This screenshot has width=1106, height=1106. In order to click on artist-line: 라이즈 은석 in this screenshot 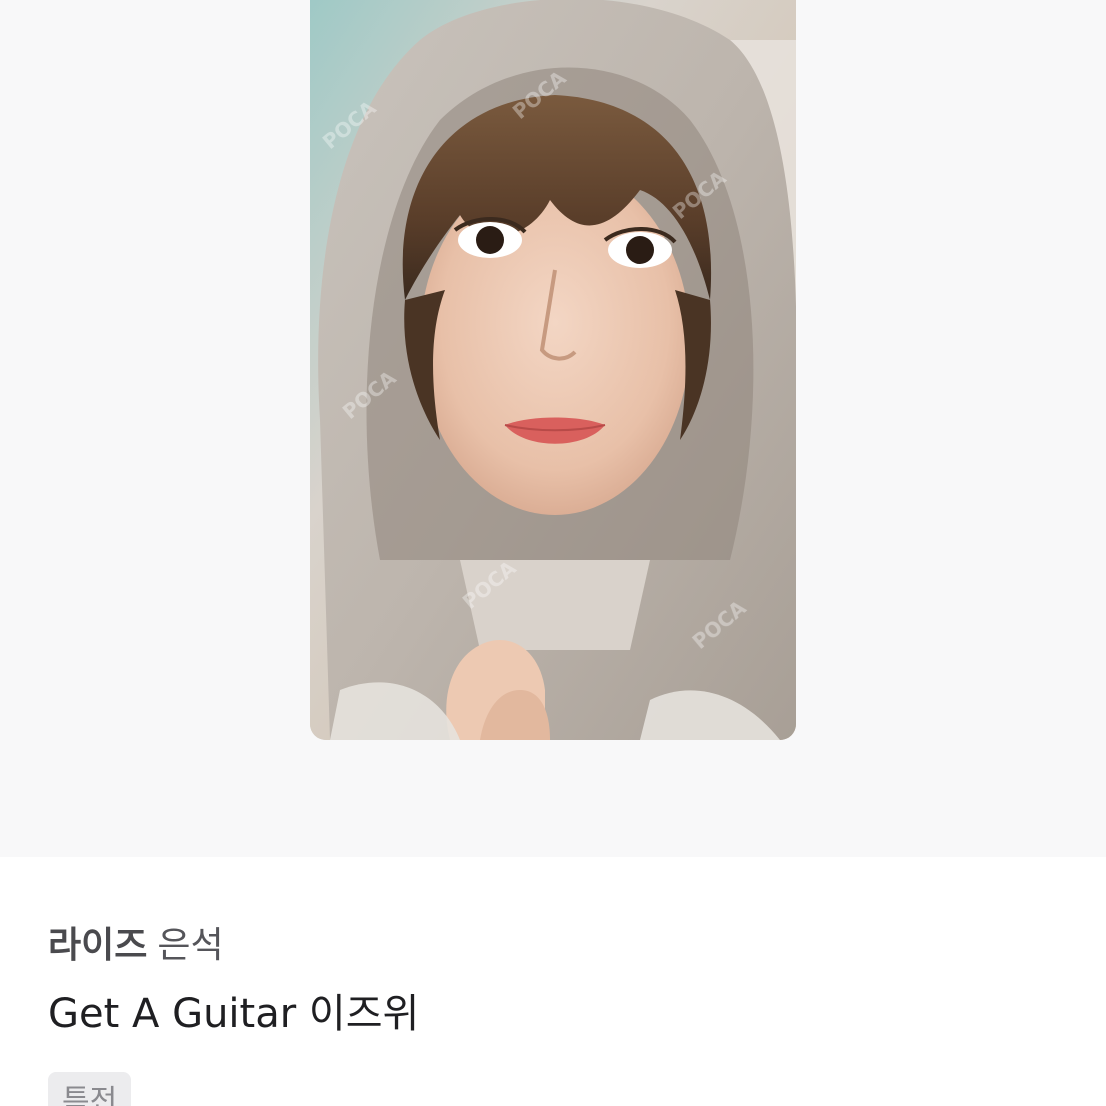, I will do `click(136, 946)`.